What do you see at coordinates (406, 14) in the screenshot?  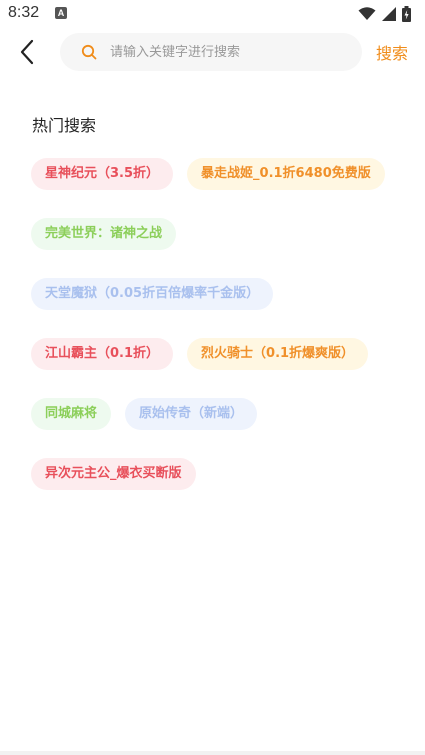 I see `battery-icon` at bounding box center [406, 14].